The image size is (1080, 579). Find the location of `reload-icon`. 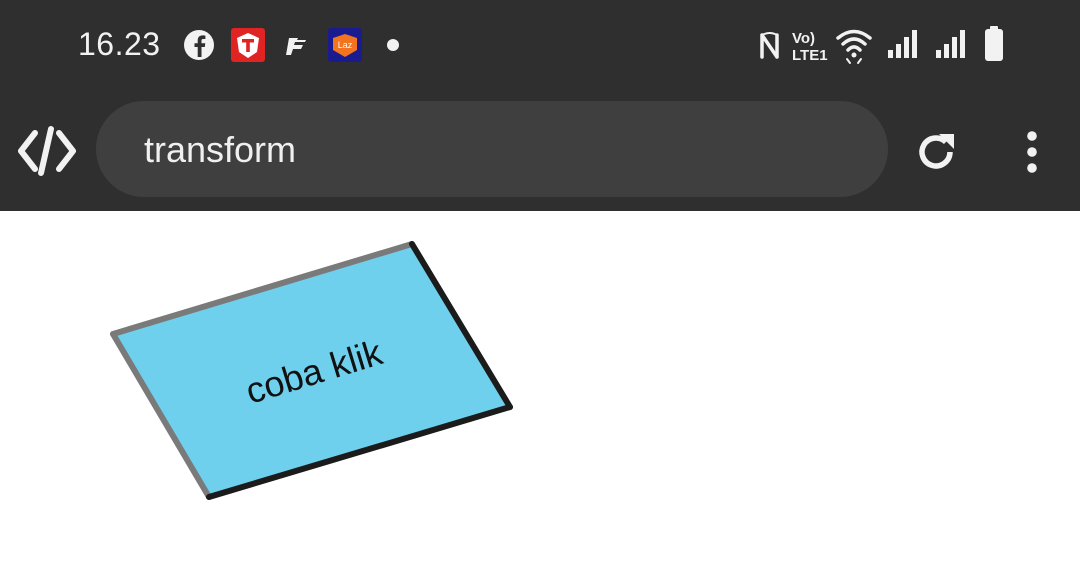

reload-icon is located at coordinates (936, 152).